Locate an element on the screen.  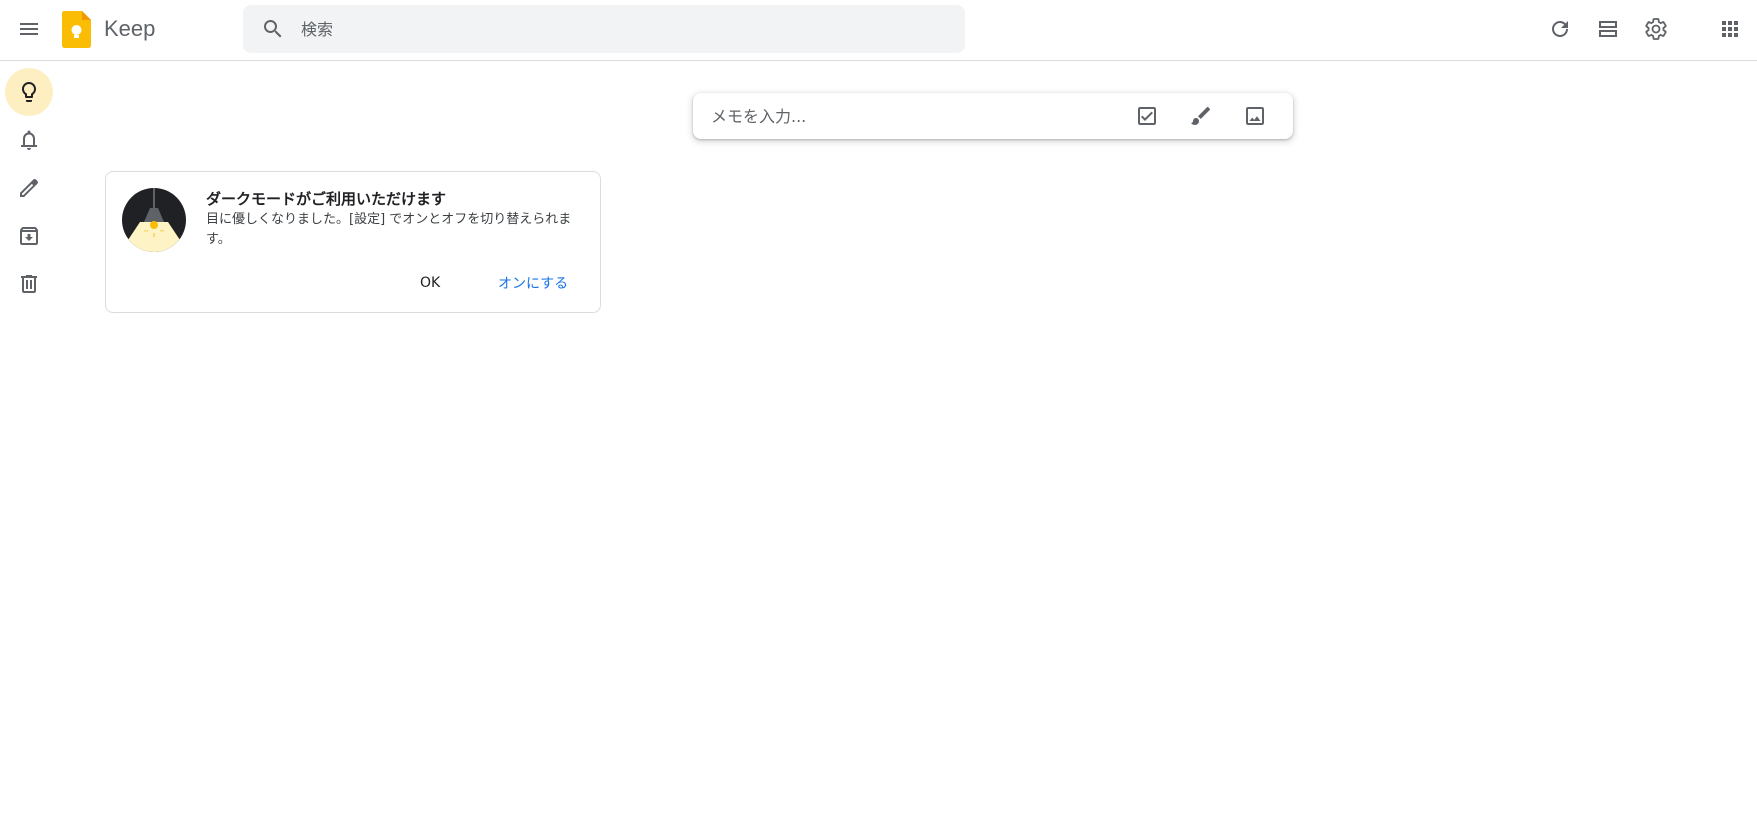
bell-icon is located at coordinates (29, 140).